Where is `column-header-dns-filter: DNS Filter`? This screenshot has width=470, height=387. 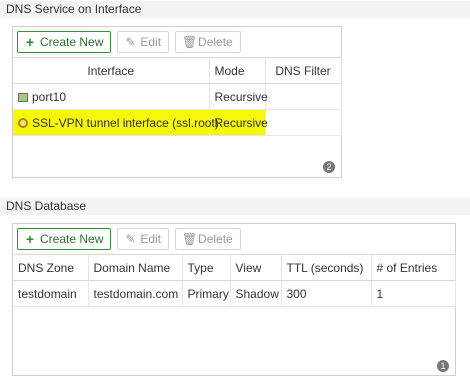
column-header-dns-filter: DNS Filter is located at coordinates (303, 70).